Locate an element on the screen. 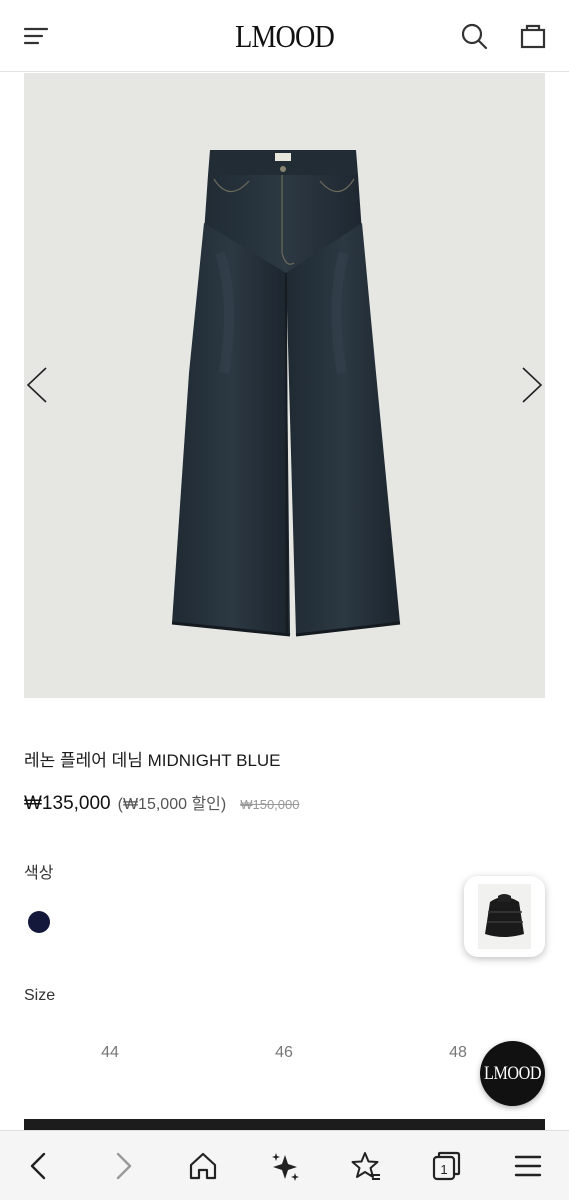 This screenshot has height=1200, width=569. recent-product-image is located at coordinates (504, 916).